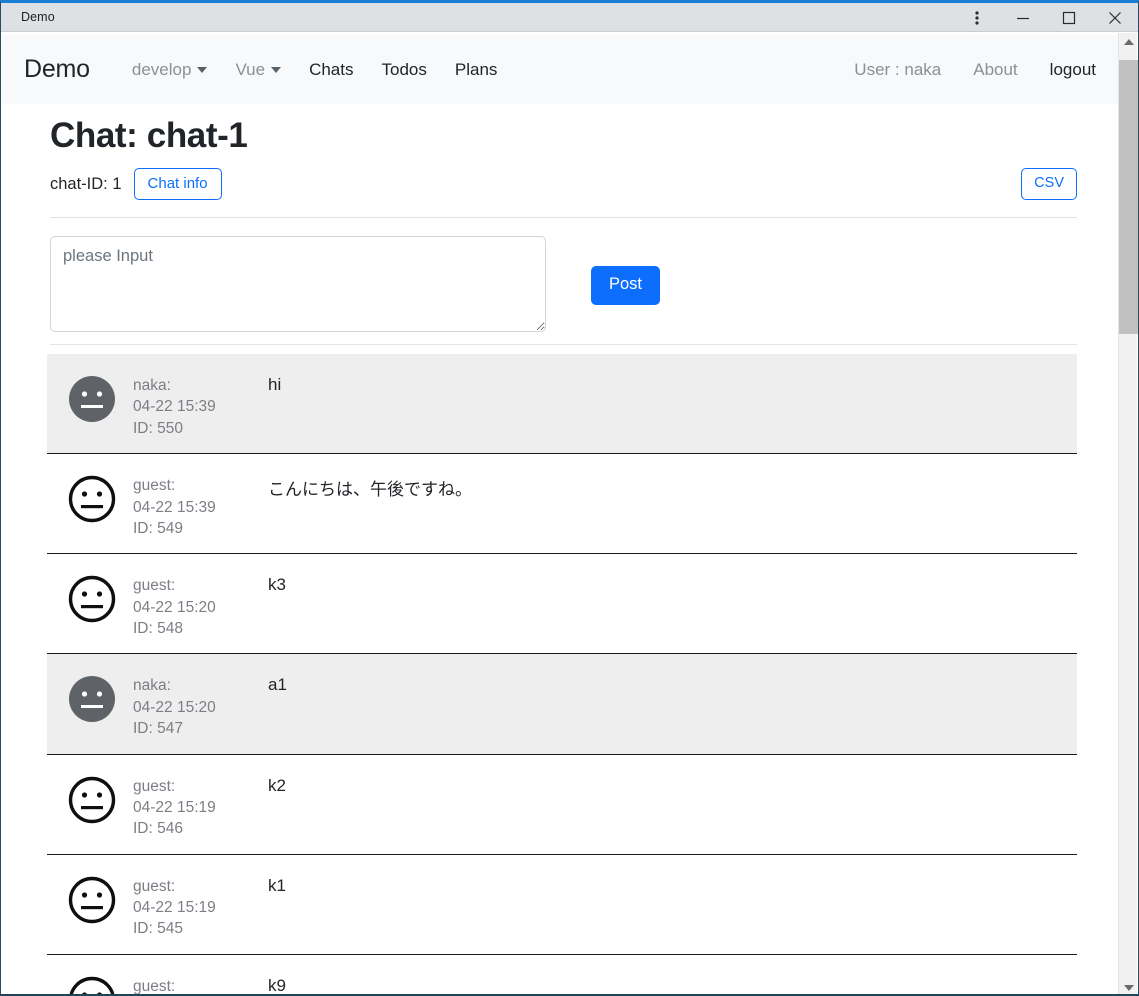  What do you see at coordinates (277, 985) in the screenshot?
I see `message-text: k9` at bounding box center [277, 985].